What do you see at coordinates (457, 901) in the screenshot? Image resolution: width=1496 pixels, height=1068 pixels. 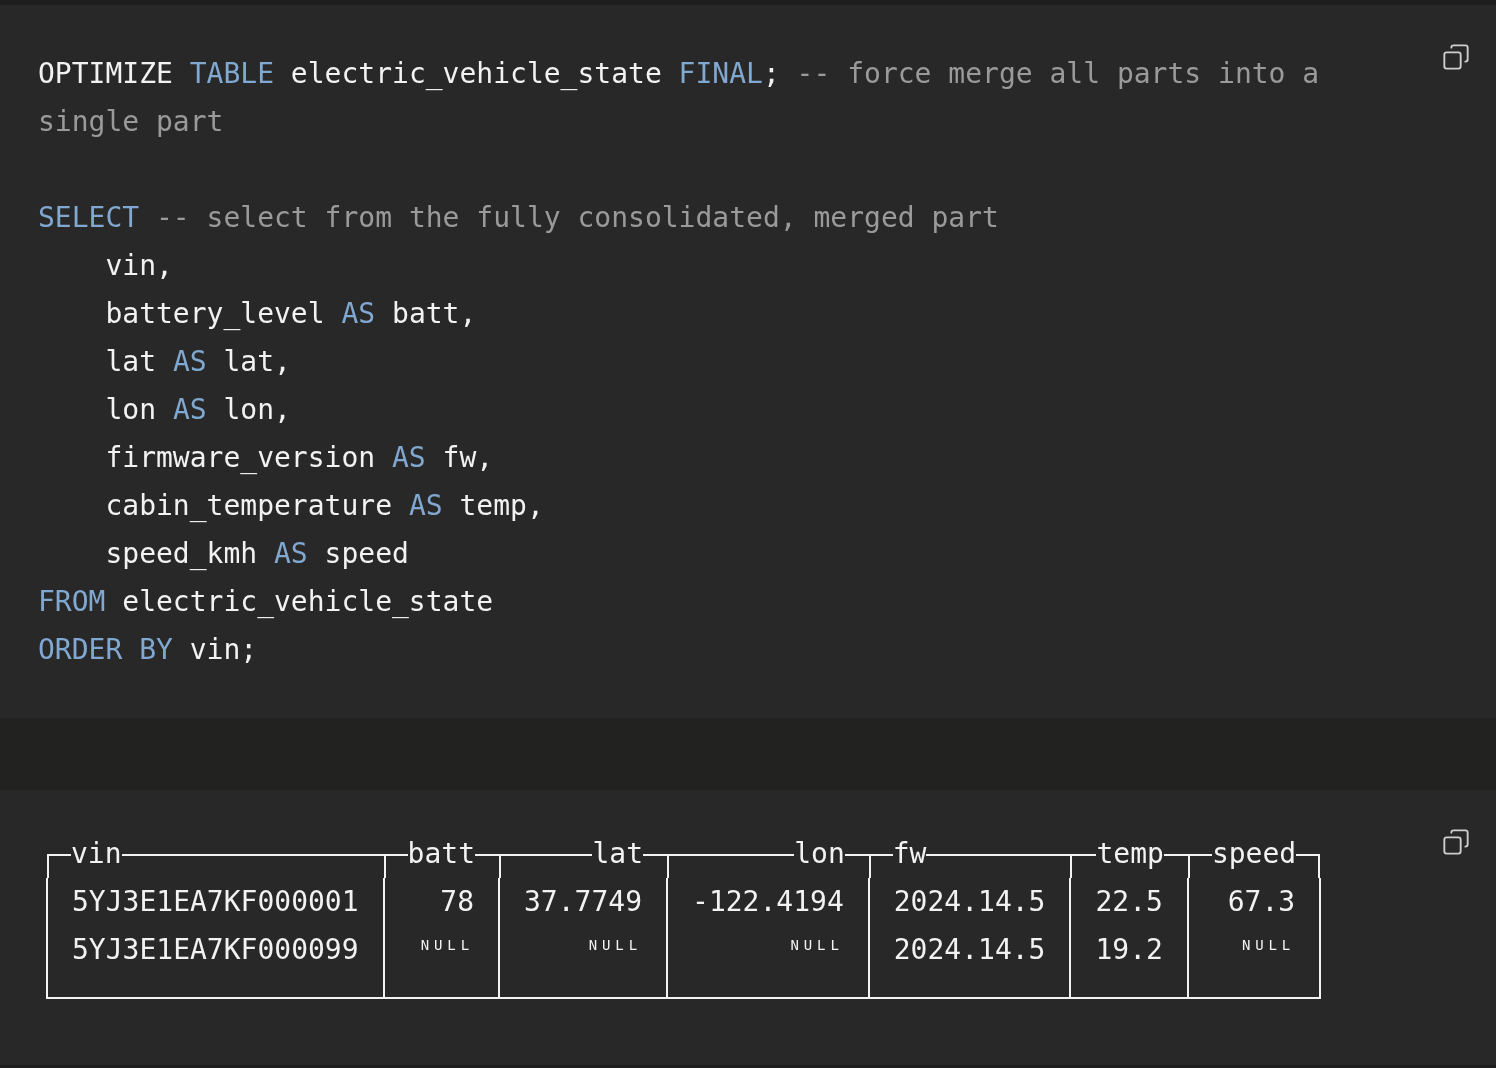 I see `table-cell: 78` at bounding box center [457, 901].